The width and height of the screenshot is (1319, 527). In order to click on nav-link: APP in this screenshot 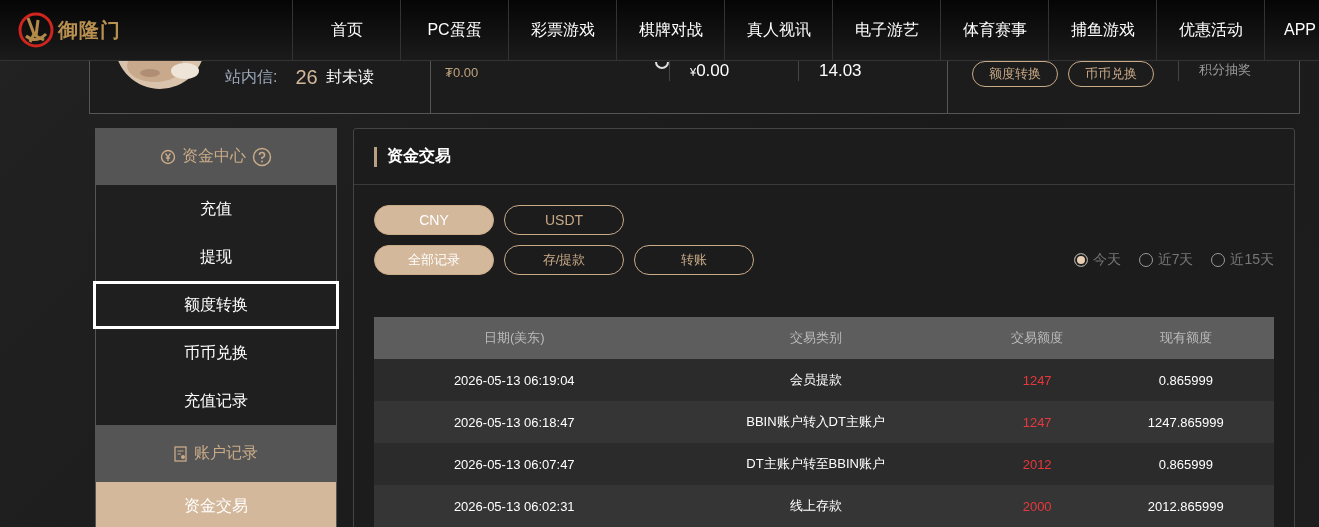, I will do `click(1291, 30)`.